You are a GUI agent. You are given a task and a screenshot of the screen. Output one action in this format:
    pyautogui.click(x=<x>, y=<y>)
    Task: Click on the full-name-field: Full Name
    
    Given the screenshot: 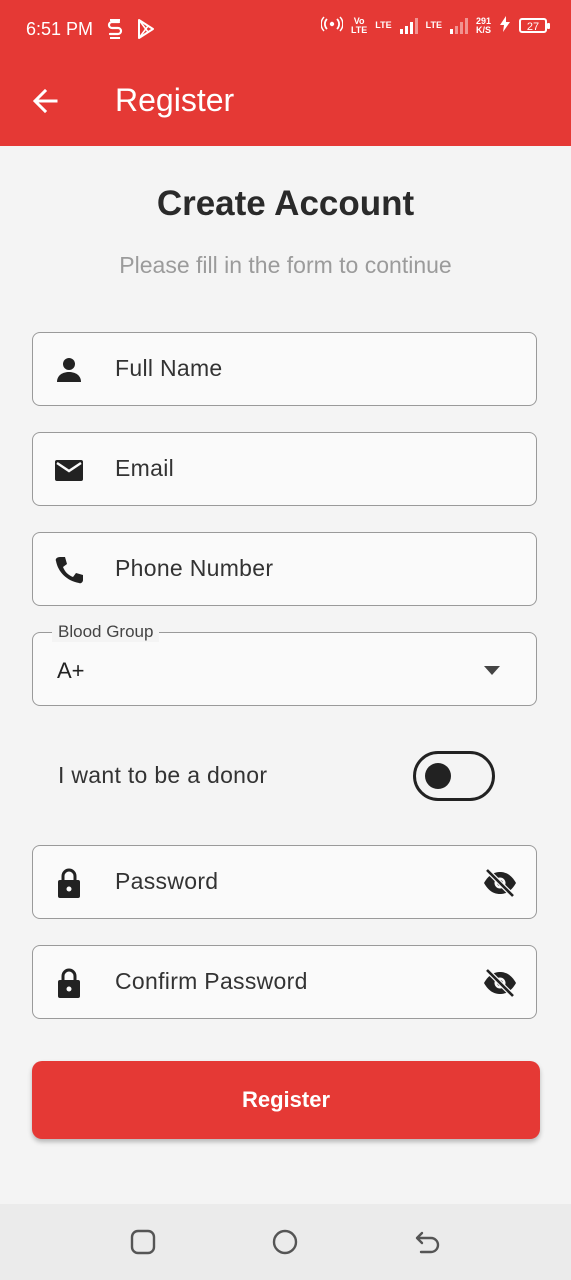 What is the action you would take?
    pyautogui.click(x=284, y=369)
    